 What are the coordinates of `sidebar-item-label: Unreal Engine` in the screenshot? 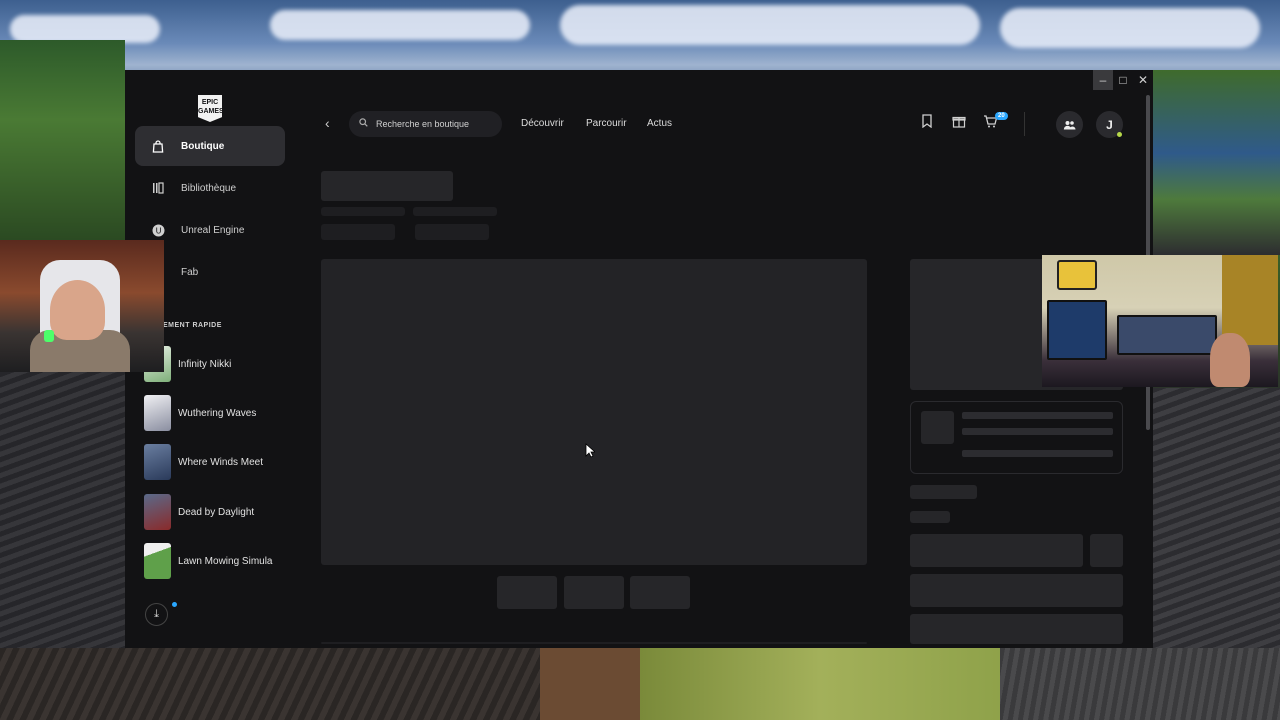 It's located at (213, 230).